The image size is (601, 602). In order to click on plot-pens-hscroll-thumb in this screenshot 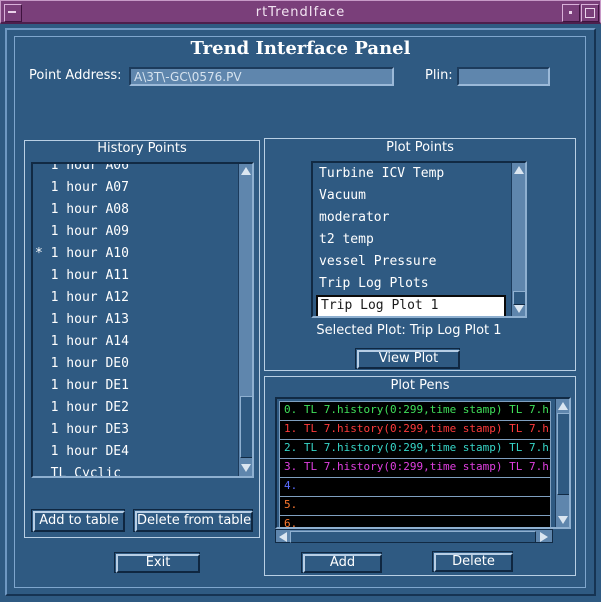, I will do `click(413, 537)`.